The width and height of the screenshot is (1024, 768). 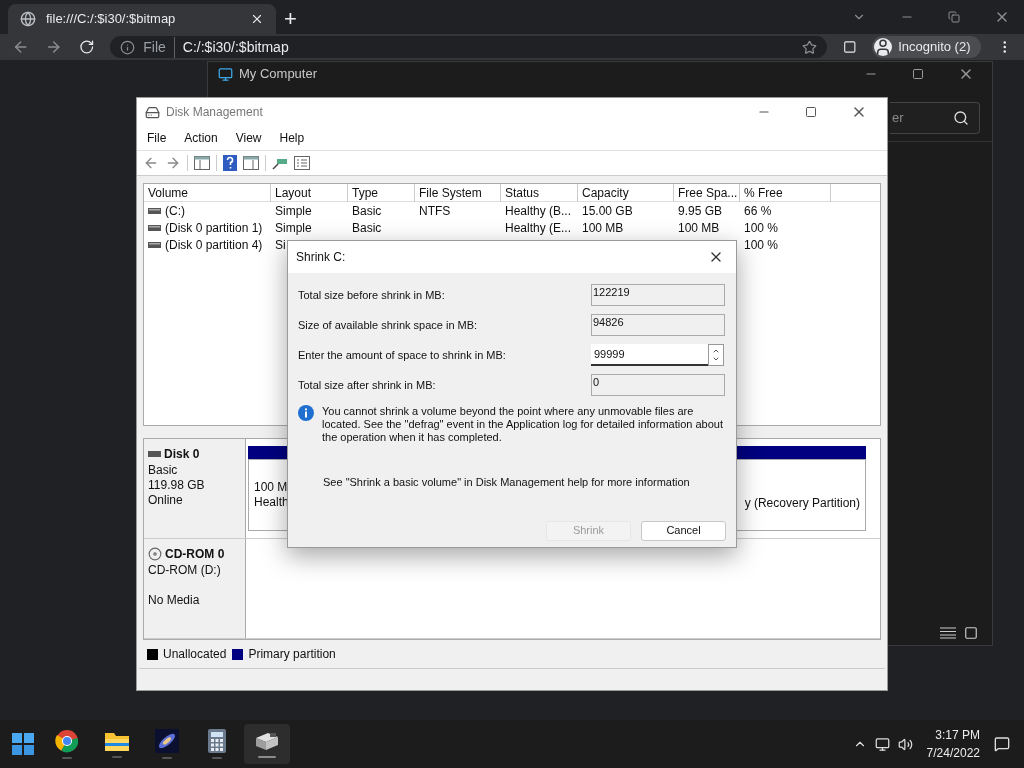 I want to click on calculator-icon, so click(x=217, y=741).